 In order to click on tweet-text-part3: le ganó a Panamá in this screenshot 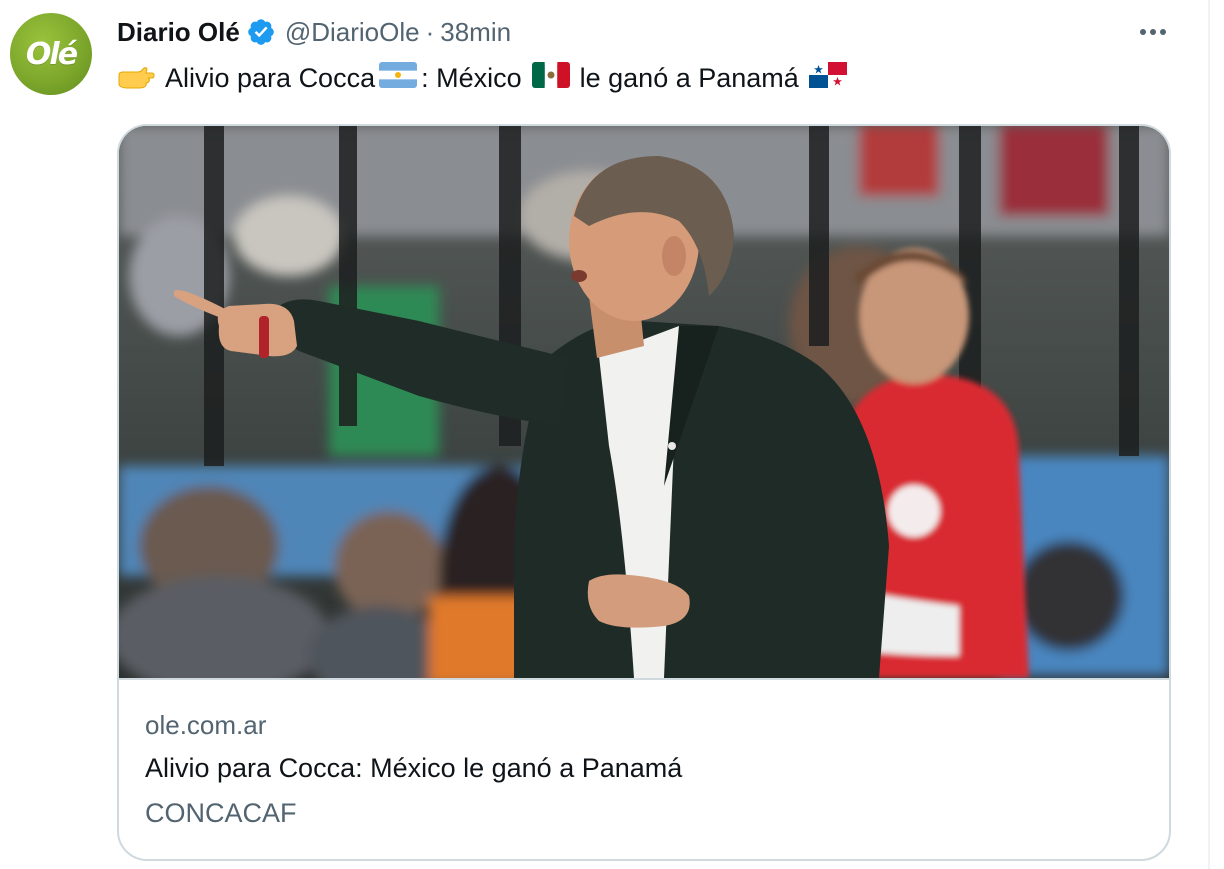, I will do `click(689, 77)`.